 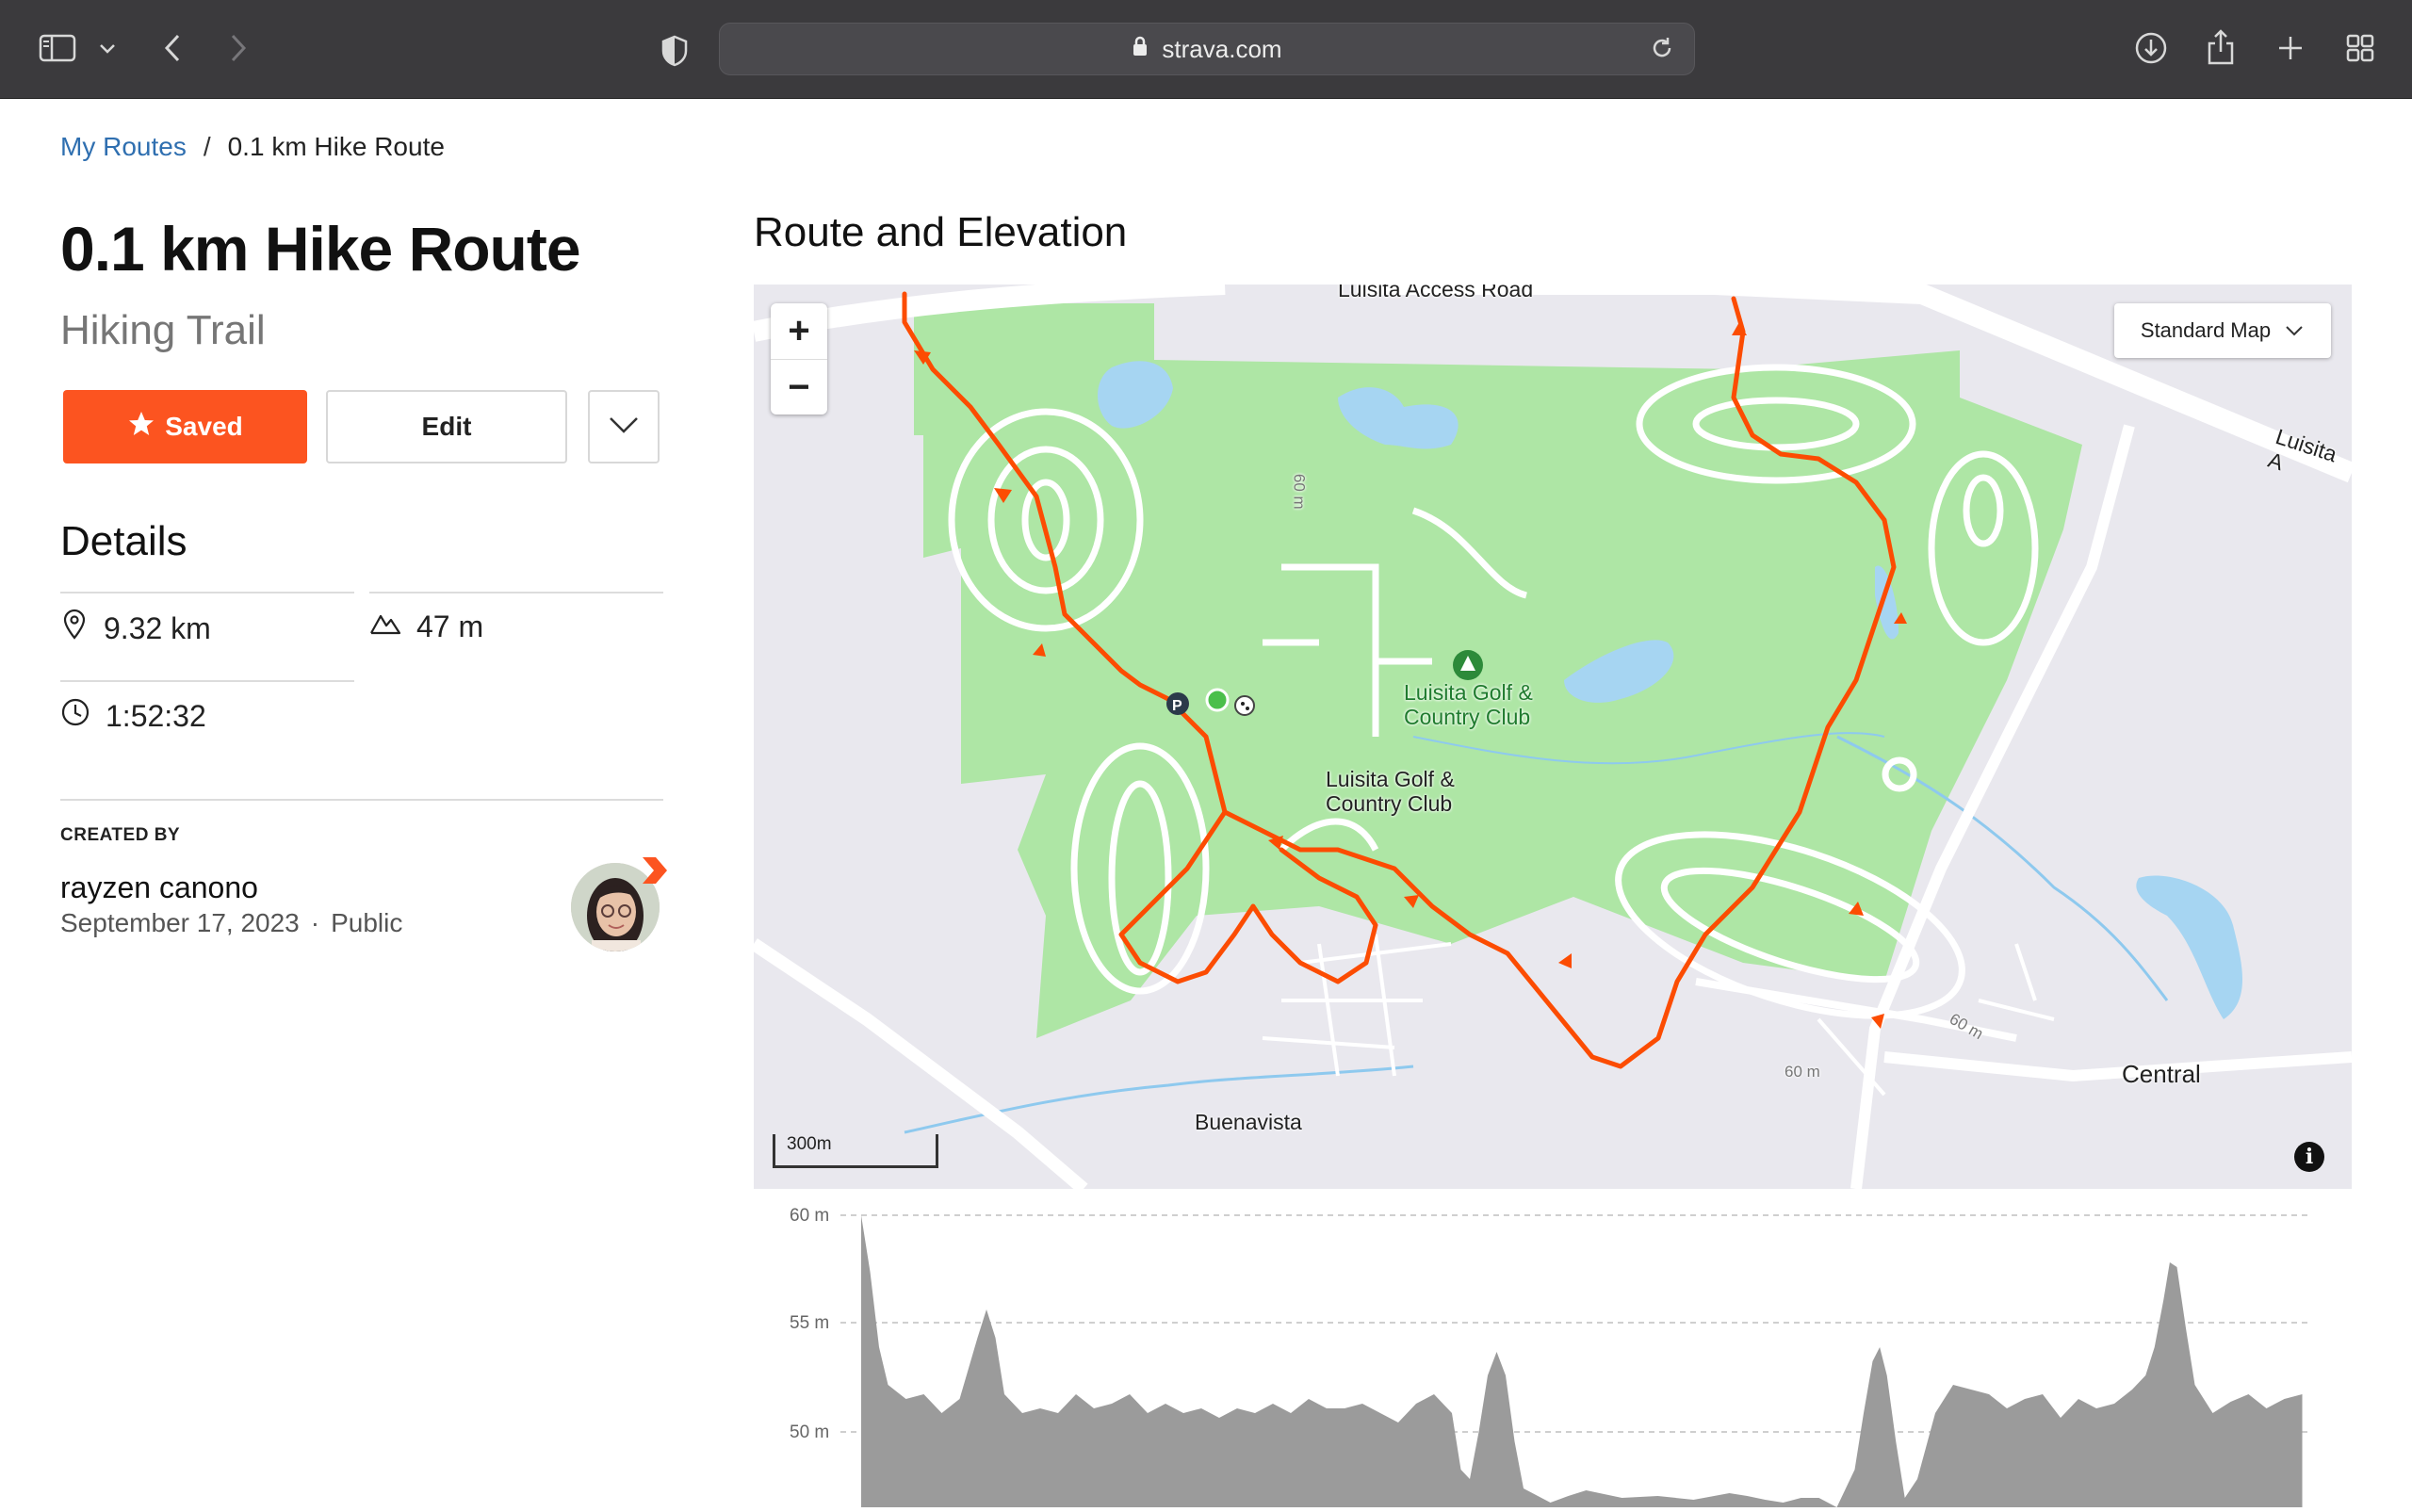 I want to click on zoom-out-button: −, so click(x=799, y=387).